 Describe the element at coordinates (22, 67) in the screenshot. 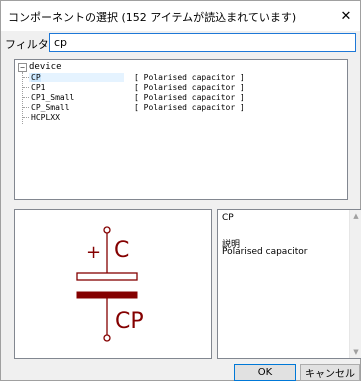

I see `collapse-icon: −` at that location.